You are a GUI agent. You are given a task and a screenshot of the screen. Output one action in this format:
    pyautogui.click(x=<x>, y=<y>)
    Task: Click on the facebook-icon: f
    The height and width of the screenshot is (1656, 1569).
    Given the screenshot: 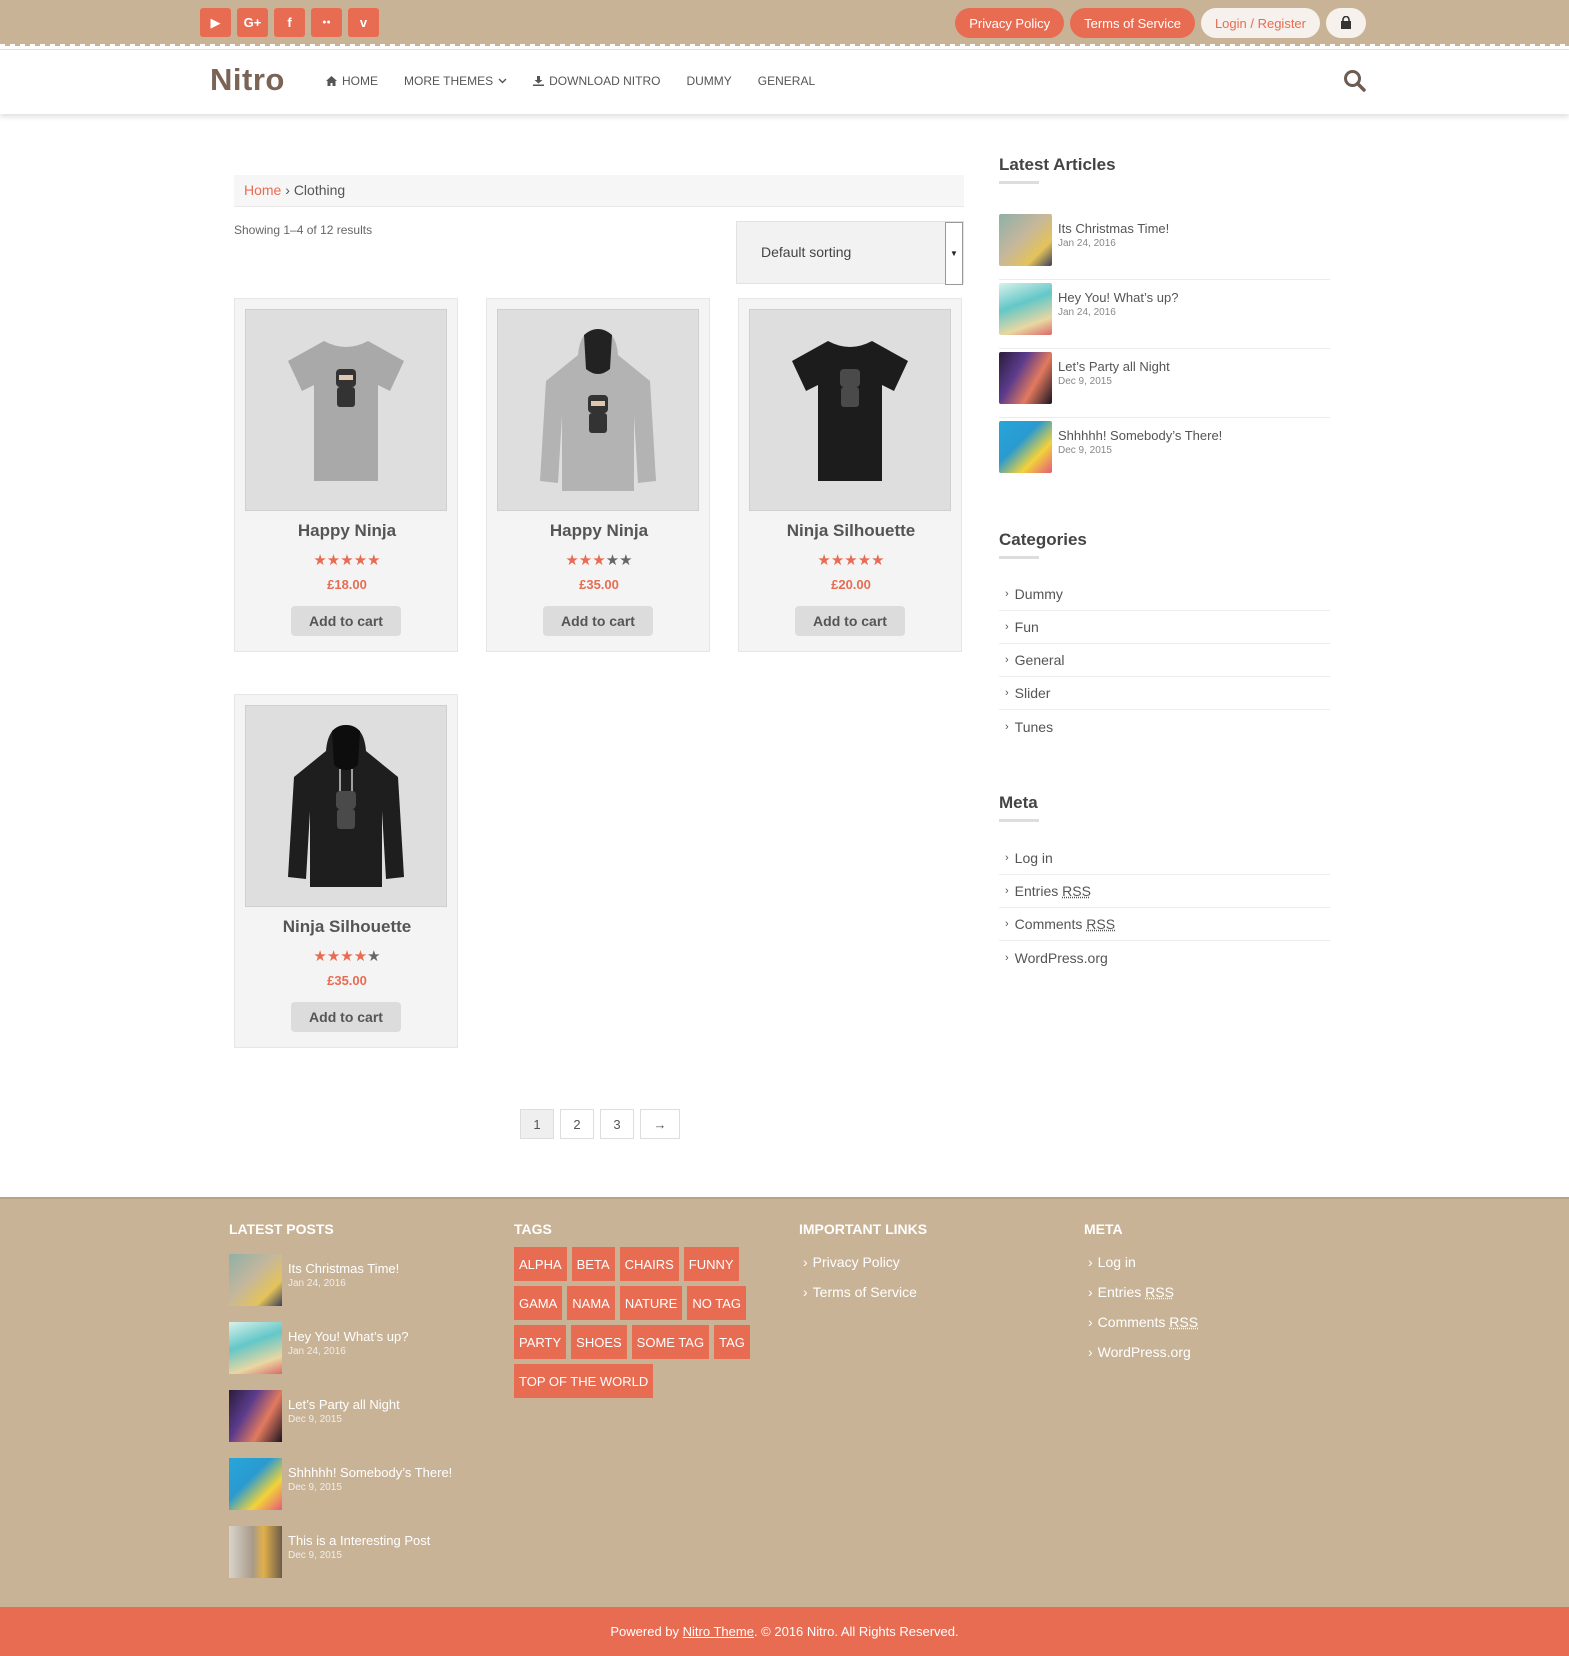 What is the action you would take?
    pyautogui.click(x=289, y=22)
    